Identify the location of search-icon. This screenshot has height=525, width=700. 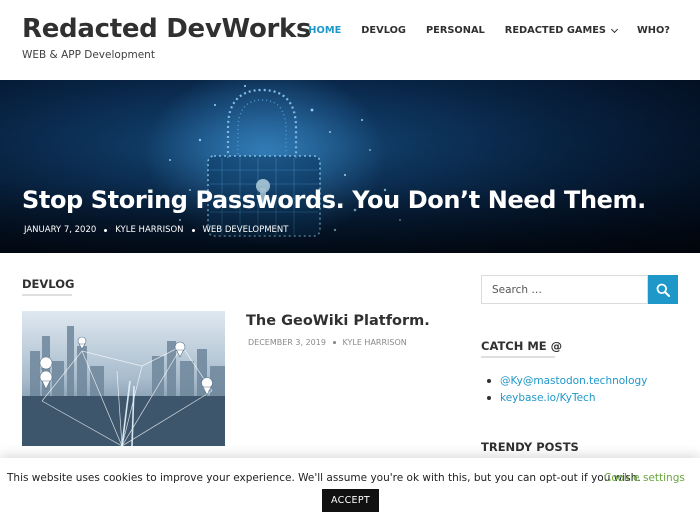
(663, 290).